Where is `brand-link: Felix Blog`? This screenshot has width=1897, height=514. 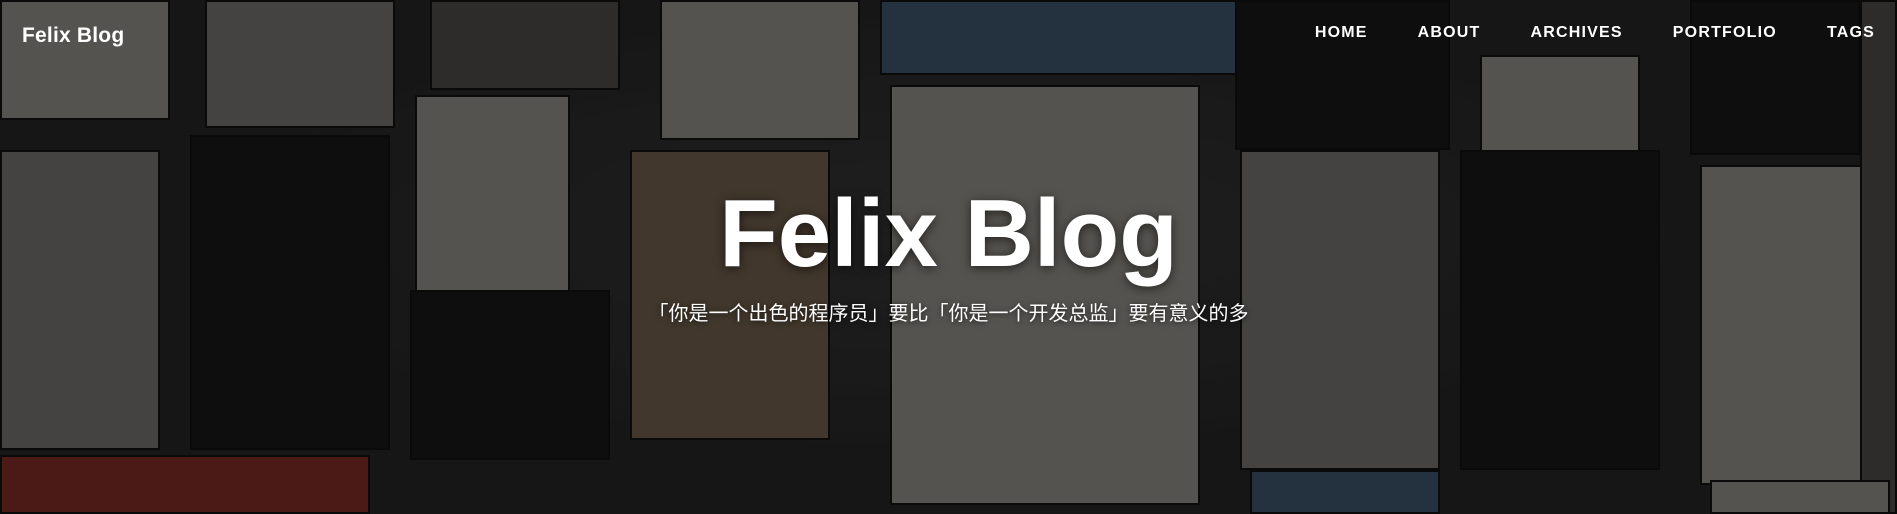
brand-link: Felix Blog is located at coordinates (73, 36).